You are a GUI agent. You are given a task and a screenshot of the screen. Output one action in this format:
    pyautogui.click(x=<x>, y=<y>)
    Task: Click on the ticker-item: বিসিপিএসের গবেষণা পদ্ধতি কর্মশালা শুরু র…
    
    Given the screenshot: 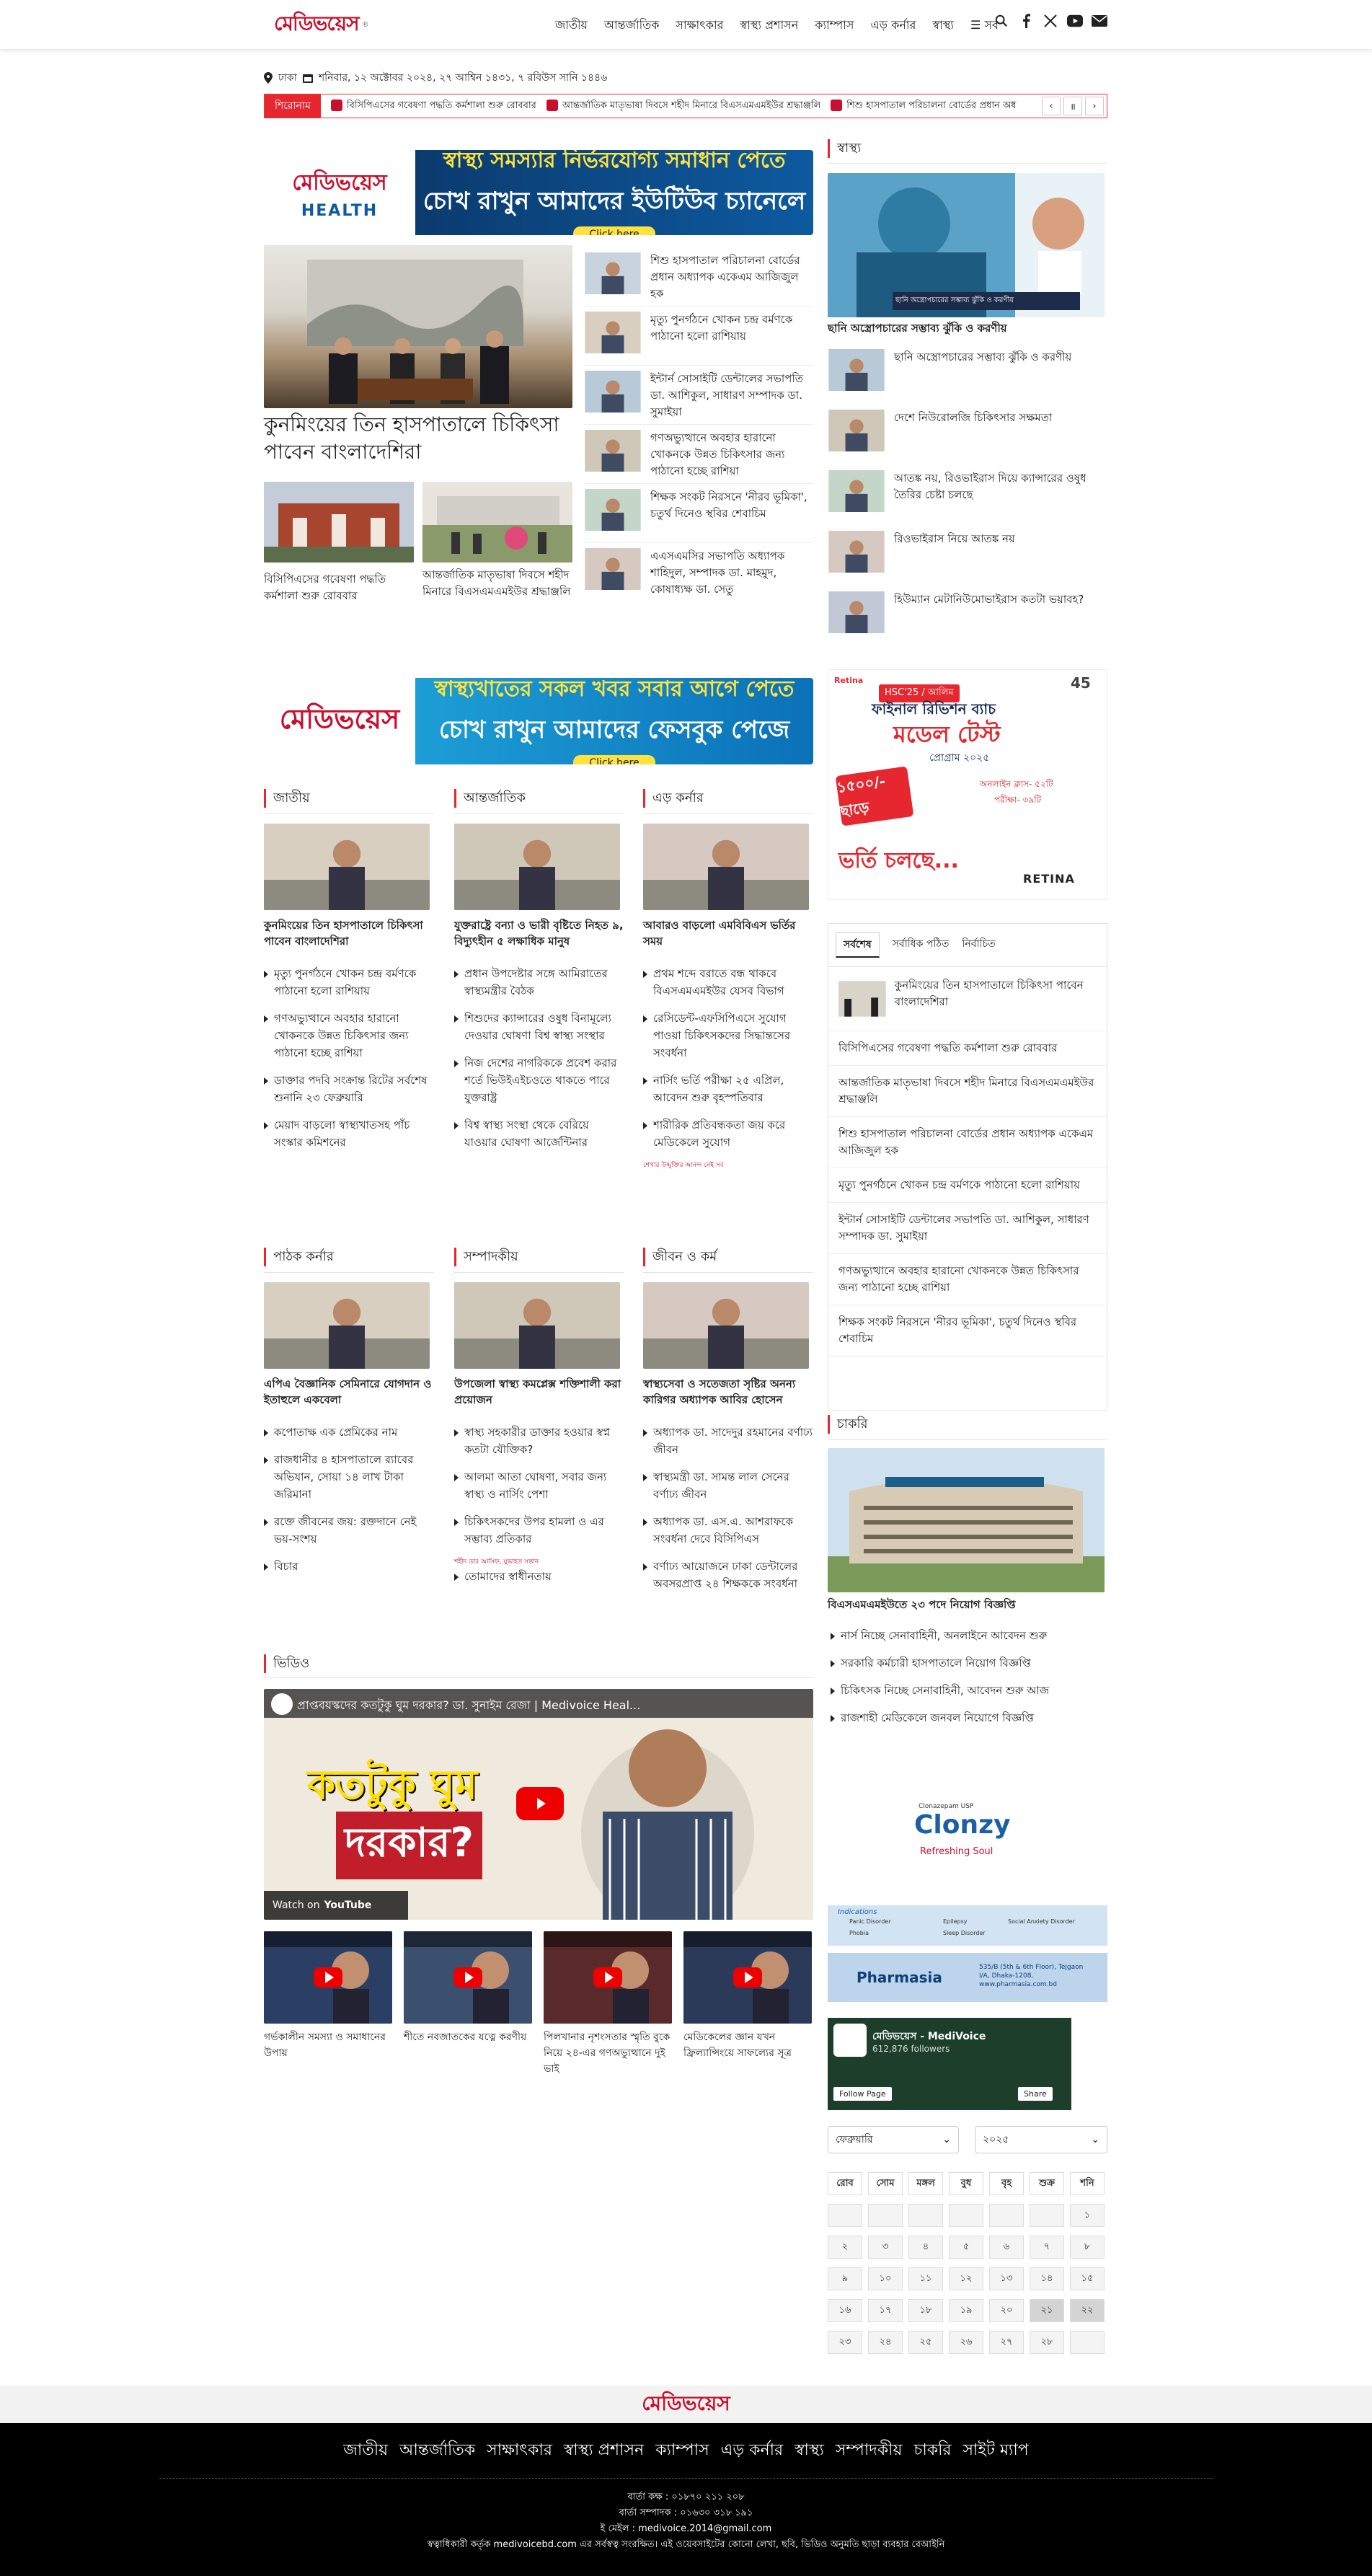 What is the action you would take?
    pyautogui.click(x=433, y=106)
    